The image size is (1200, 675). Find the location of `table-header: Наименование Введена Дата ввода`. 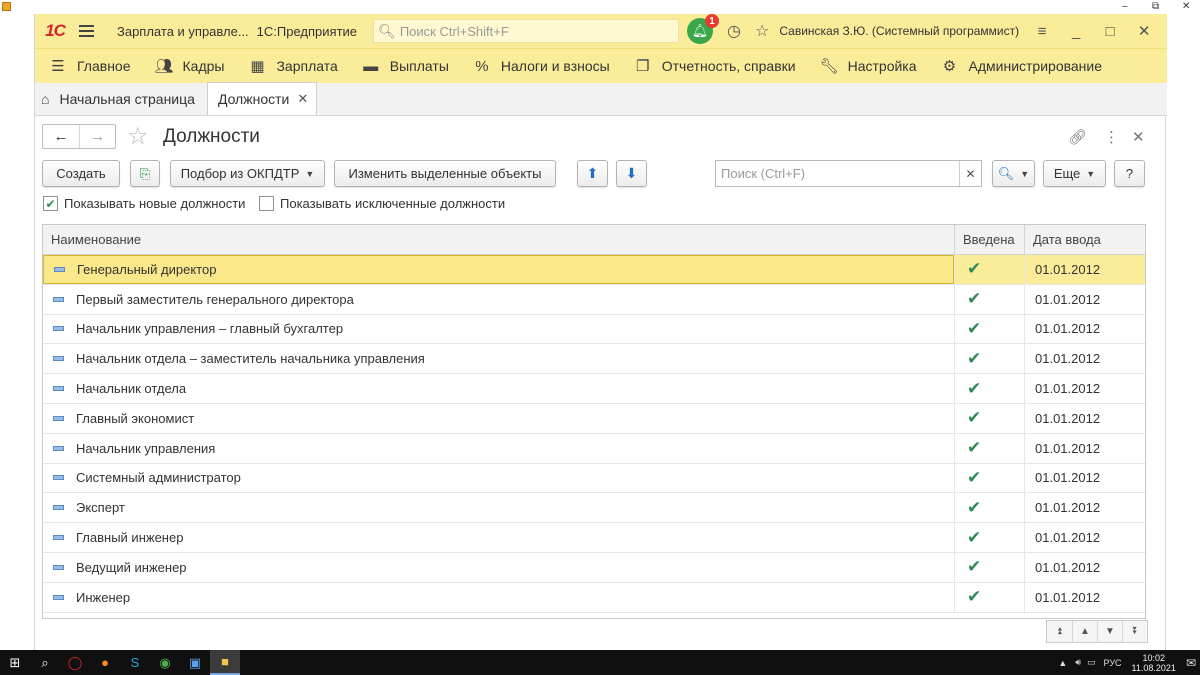

table-header: Наименование Введена Дата ввода is located at coordinates (594, 240).